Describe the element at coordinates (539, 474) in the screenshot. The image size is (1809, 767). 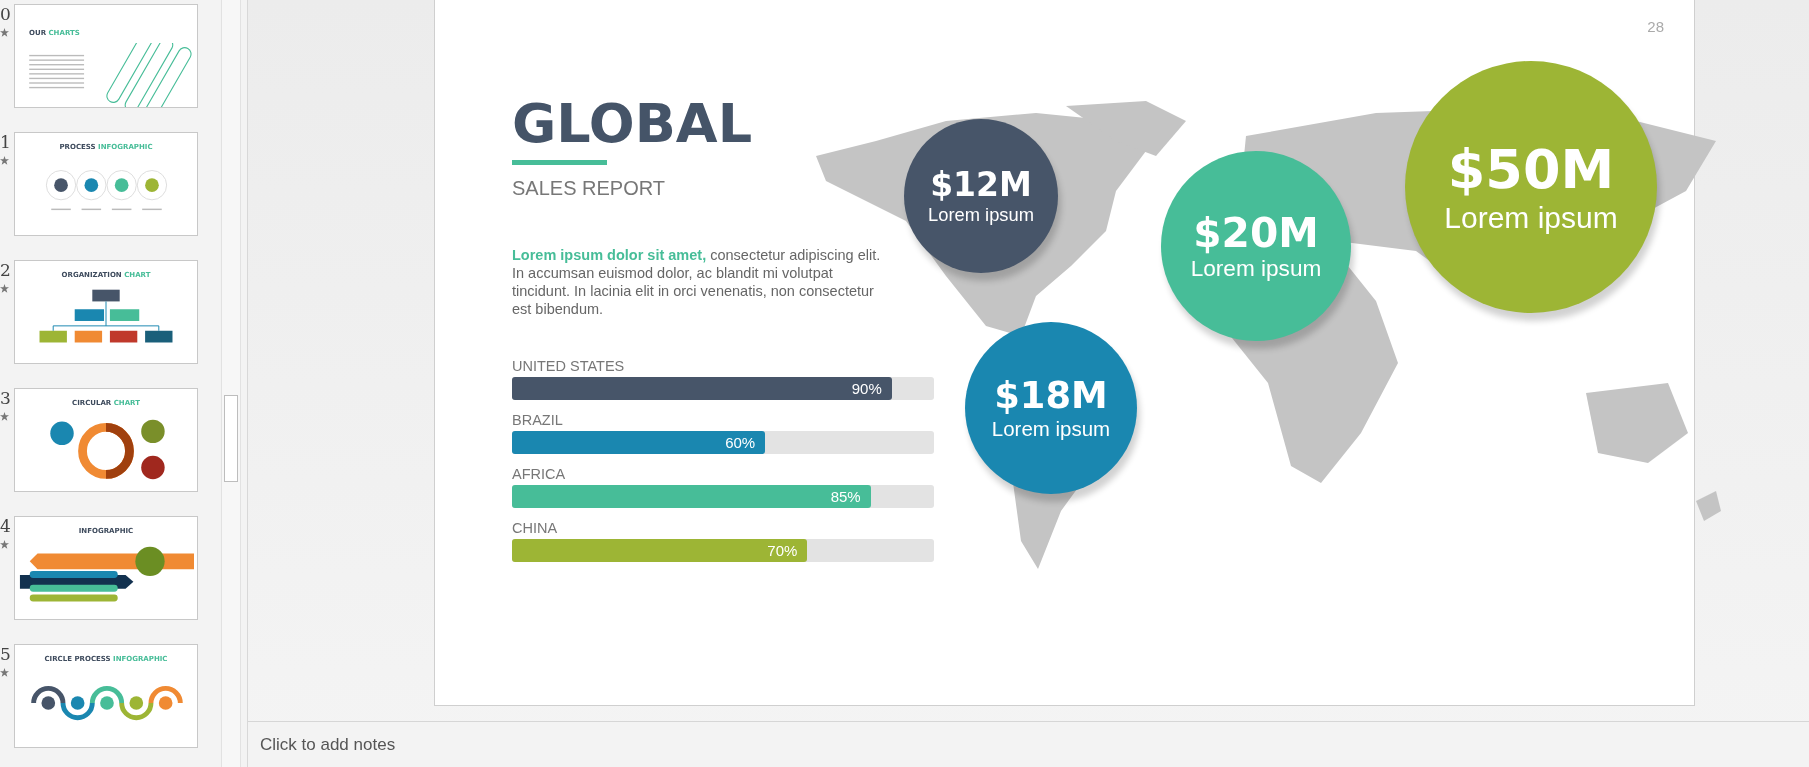
I see `bar-label: AFRICA` at that location.